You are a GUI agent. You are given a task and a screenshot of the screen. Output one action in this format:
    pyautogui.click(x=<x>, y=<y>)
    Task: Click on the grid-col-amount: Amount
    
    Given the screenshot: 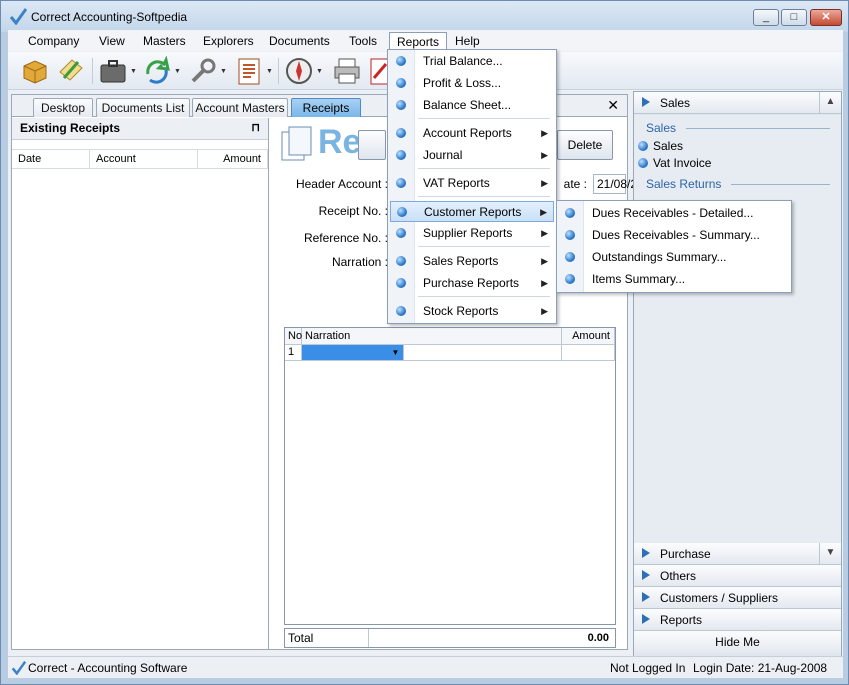 What is the action you would take?
    pyautogui.click(x=588, y=336)
    